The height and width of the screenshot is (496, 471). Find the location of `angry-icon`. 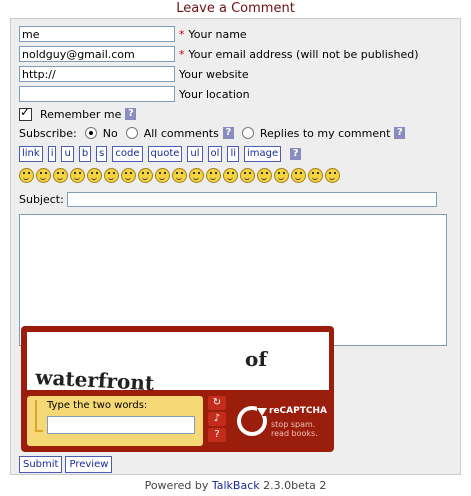

angry-icon is located at coordinates (247, 175).